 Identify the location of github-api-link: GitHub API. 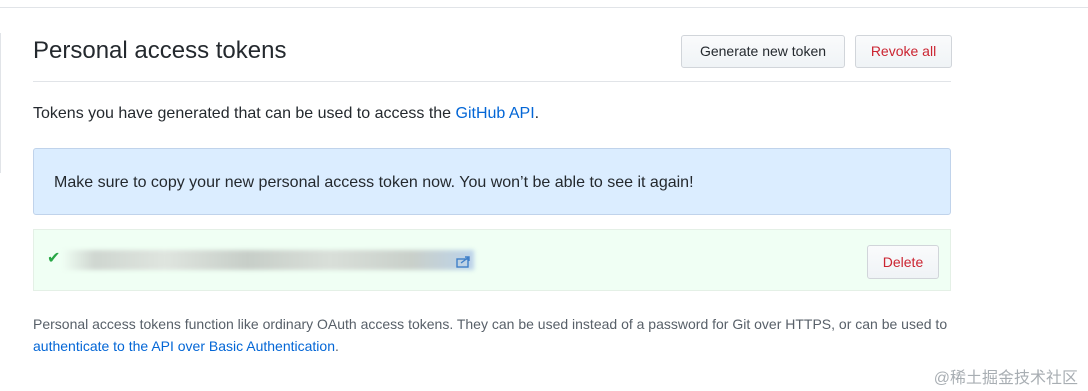
(495, 113).